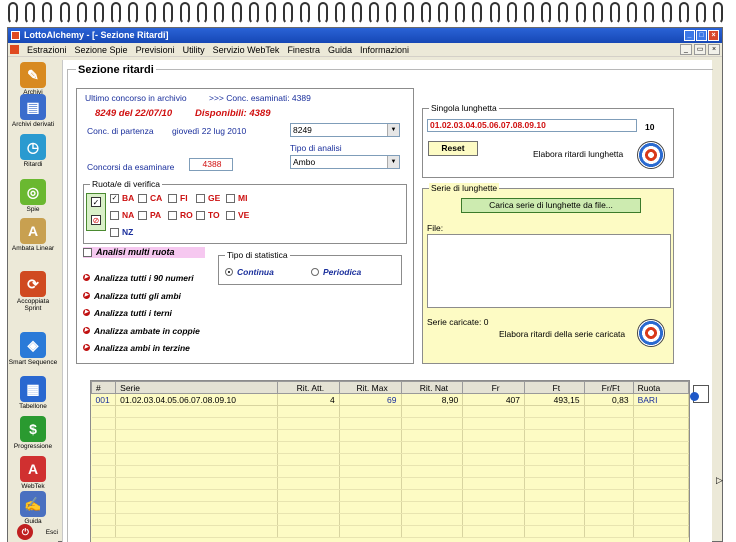  Describe the element at coordinates (155, 50) in the screenshot. I see `menu-item: Previsioni` at that location.